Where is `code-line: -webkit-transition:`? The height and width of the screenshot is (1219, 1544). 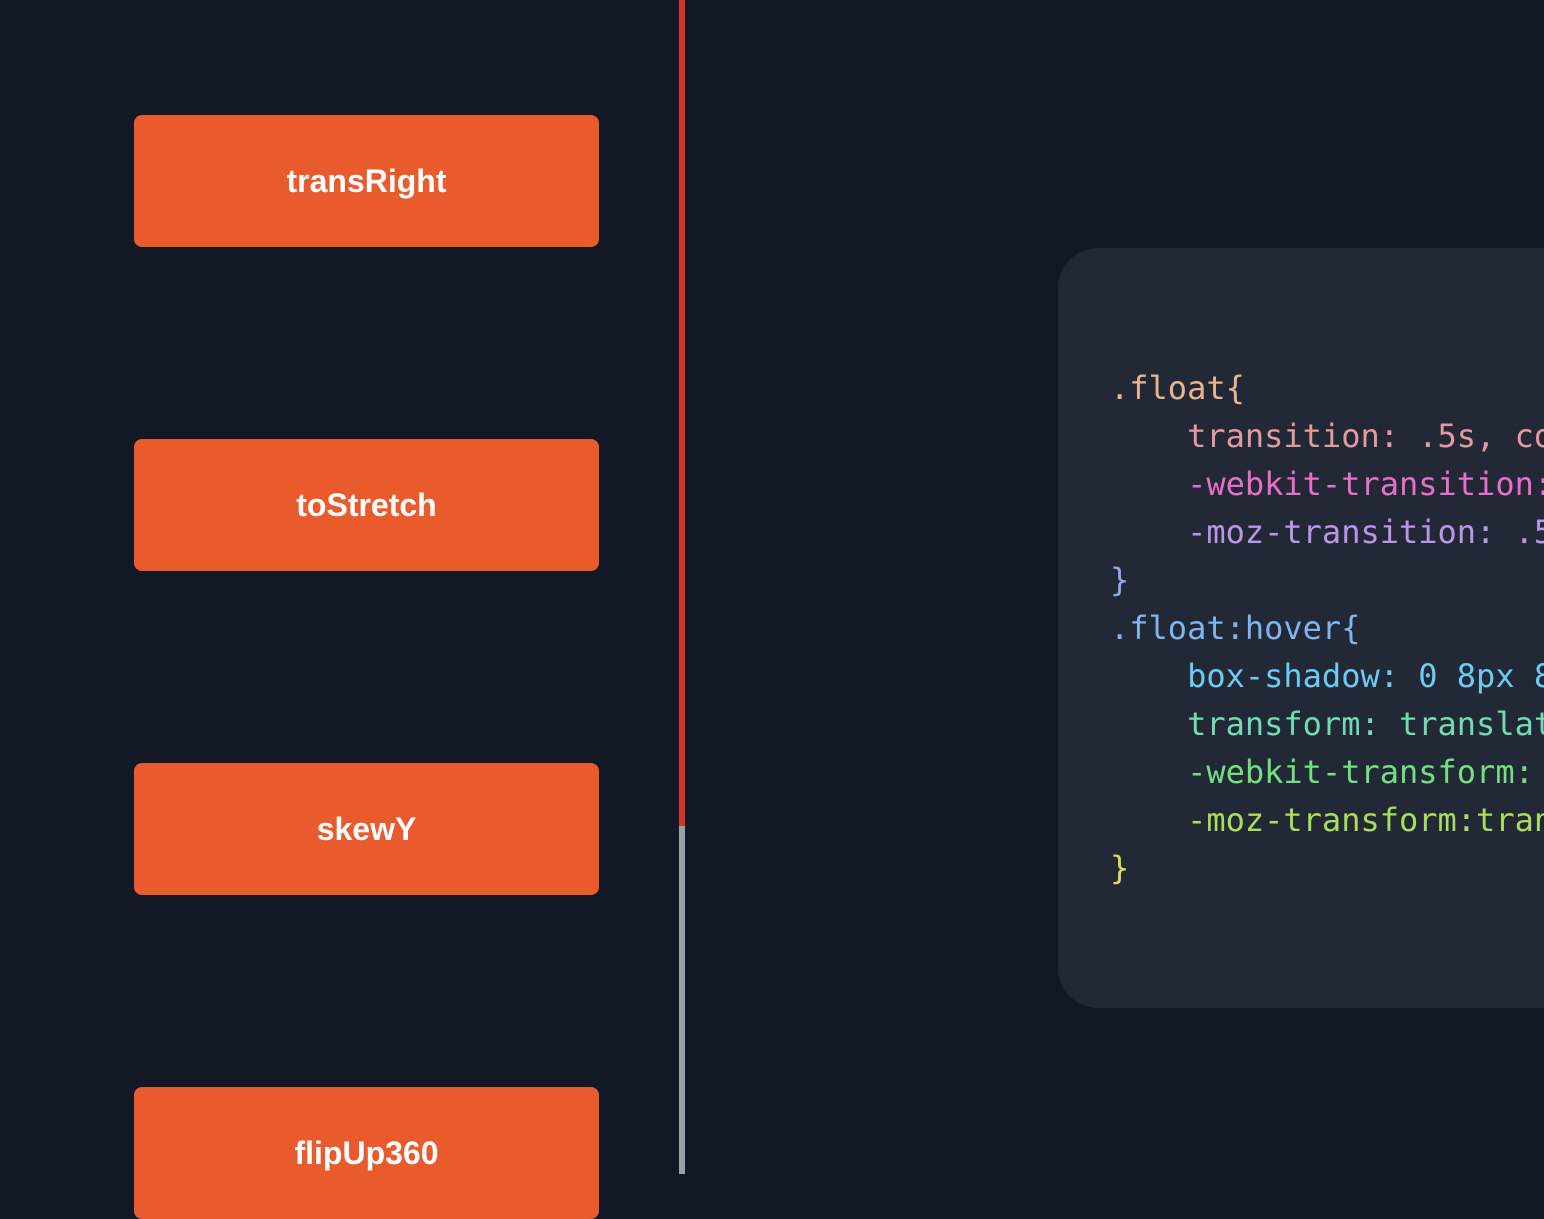
code-line: -webkit-transition: is located at coordinates (1327, 484).